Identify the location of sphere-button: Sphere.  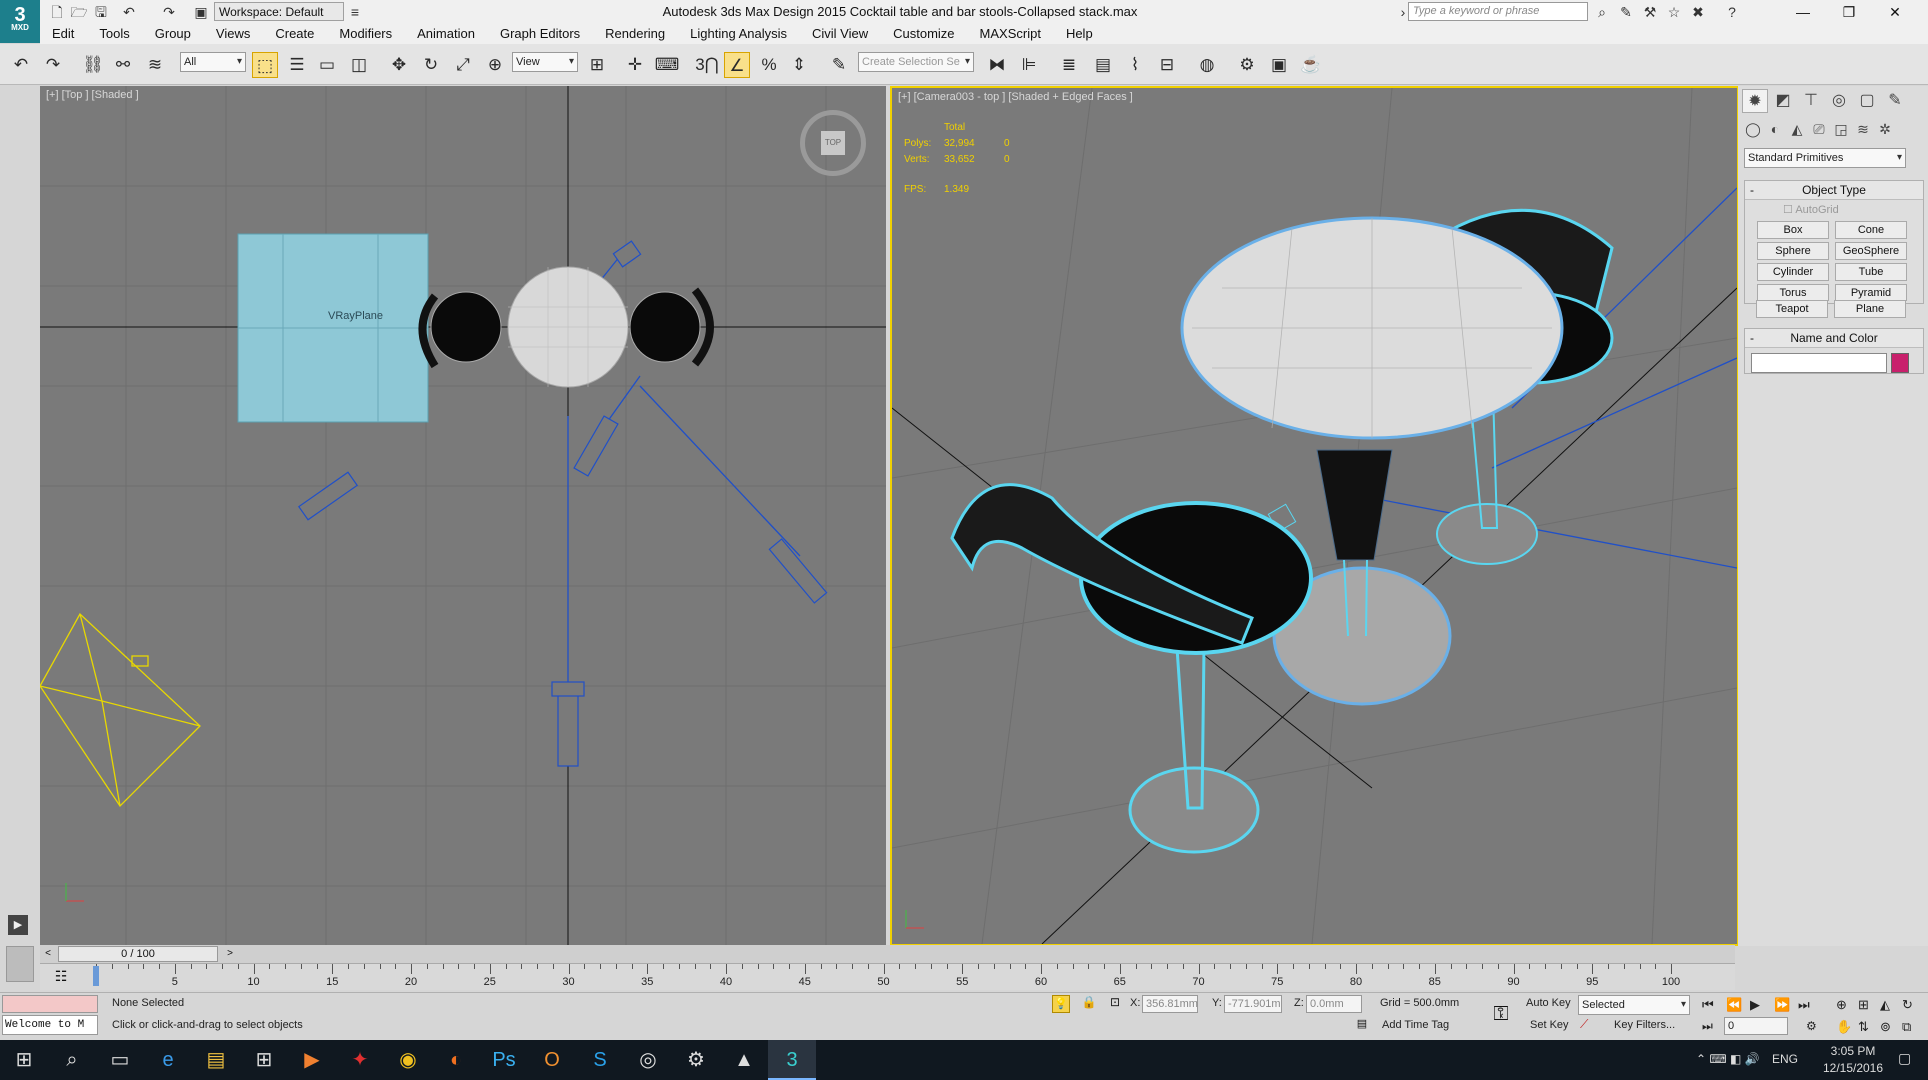
(1793, 251).